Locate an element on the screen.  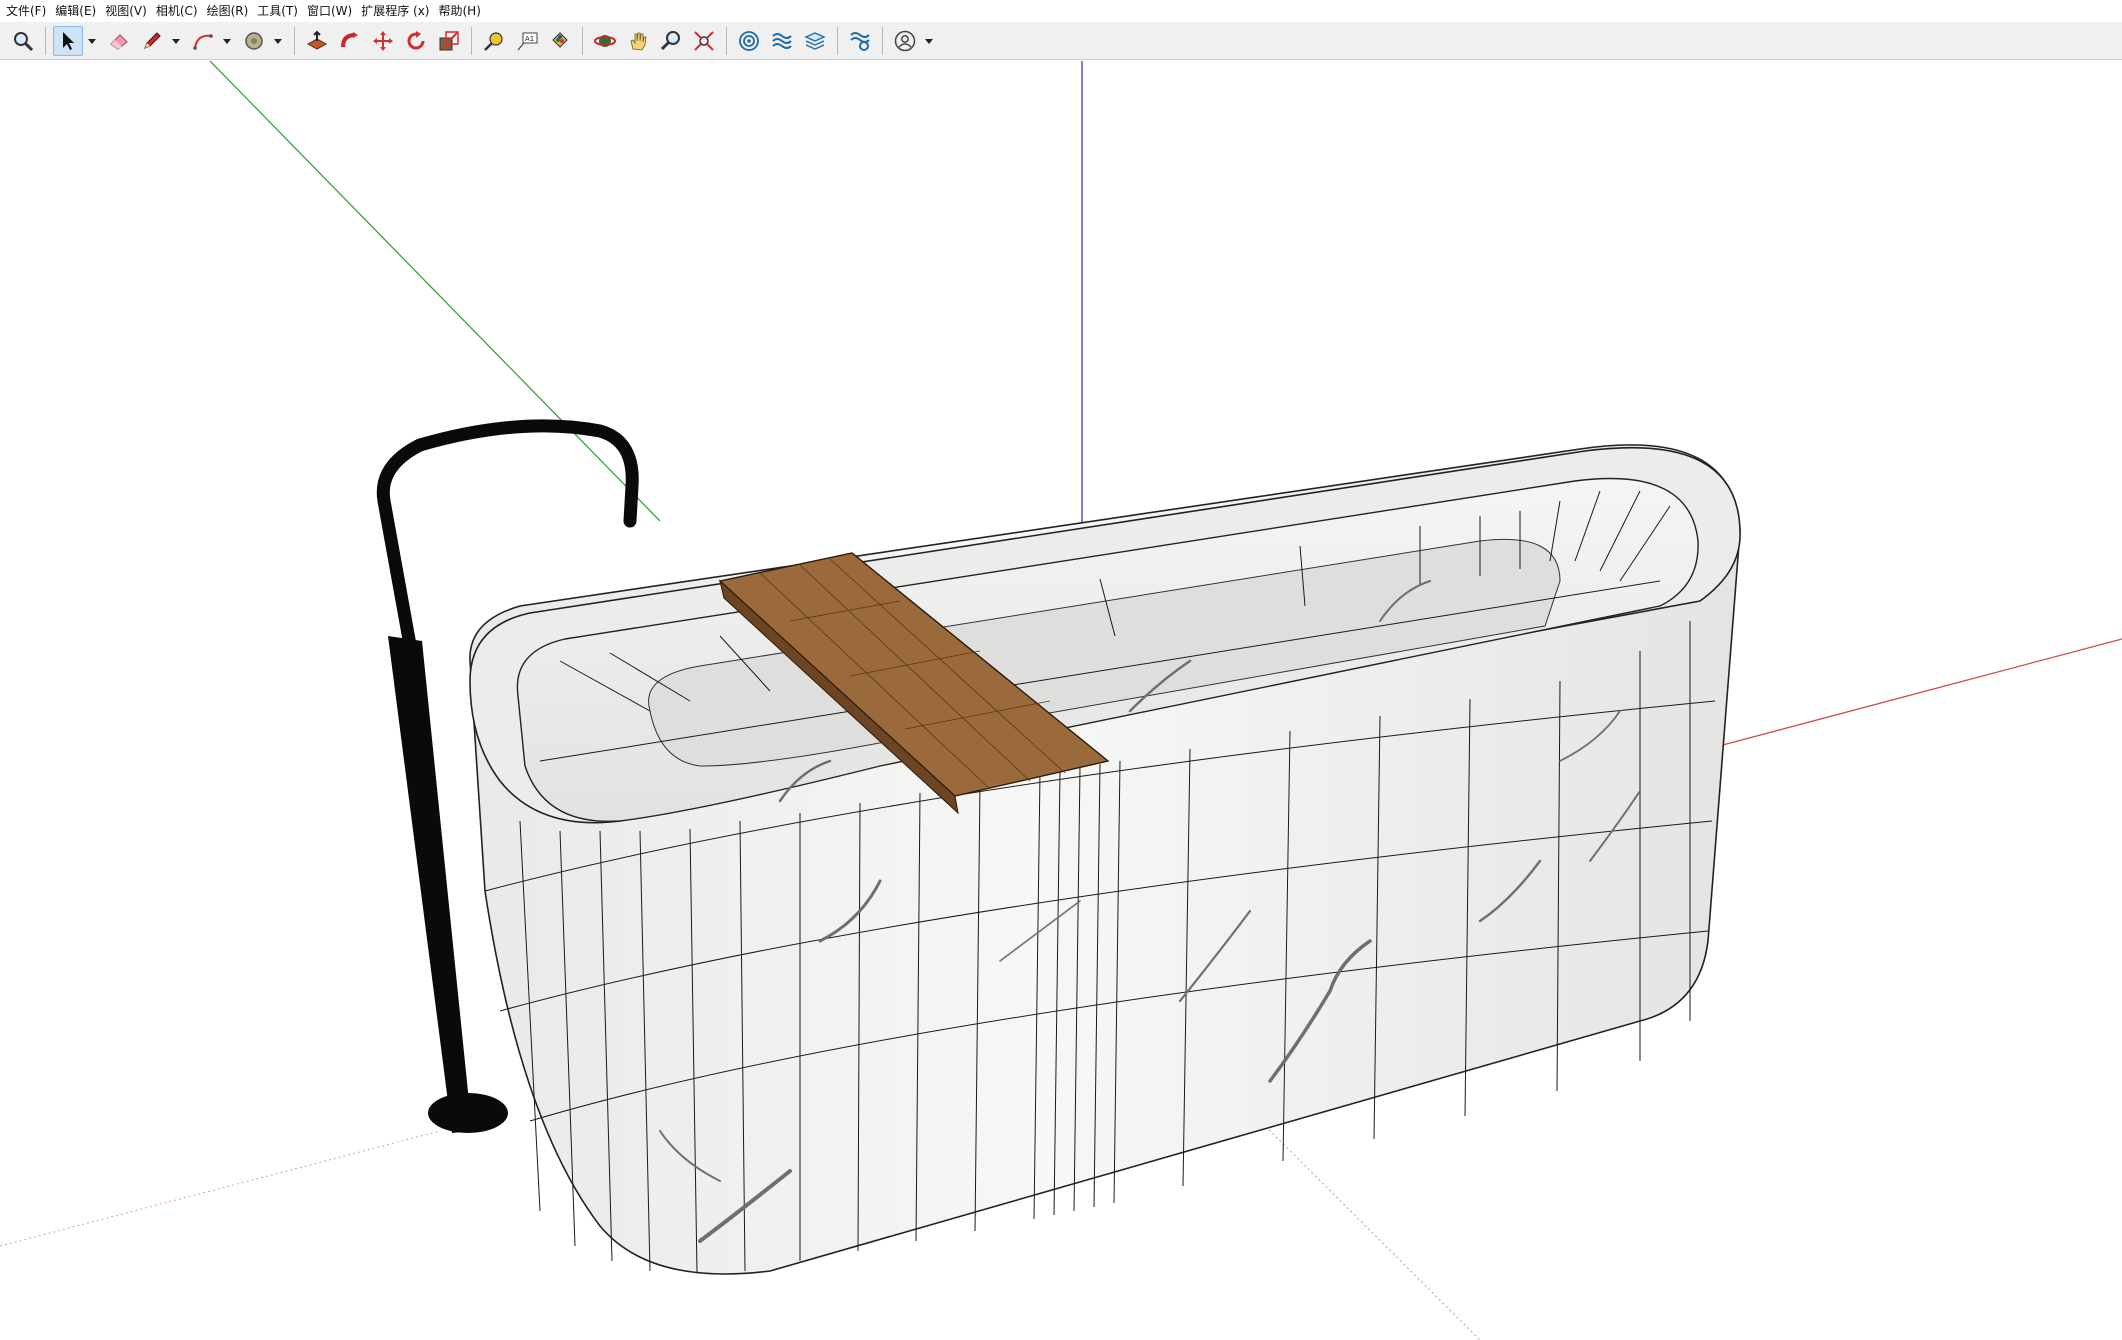
follow-me-tool-button is located at coordinates (350, 41).